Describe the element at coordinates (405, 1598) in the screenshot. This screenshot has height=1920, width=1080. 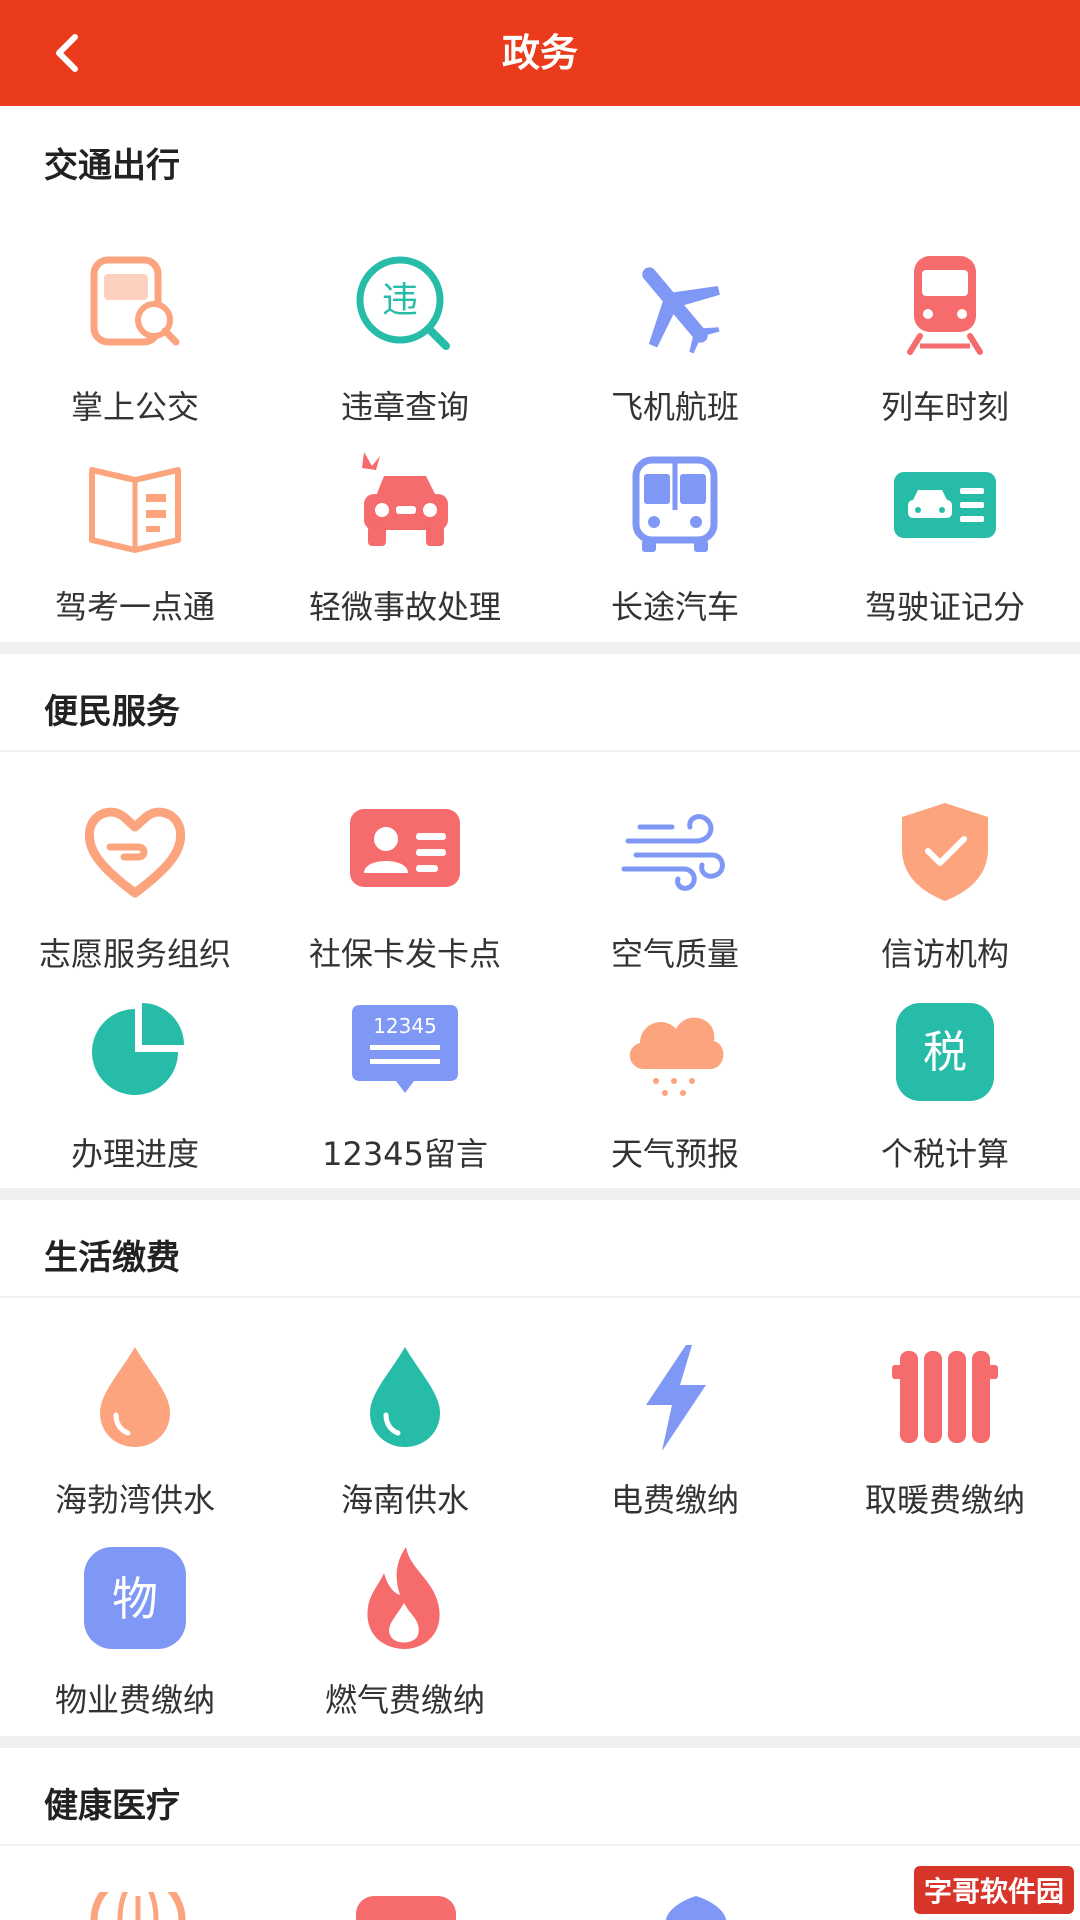
I see `flame-icon` at that location.